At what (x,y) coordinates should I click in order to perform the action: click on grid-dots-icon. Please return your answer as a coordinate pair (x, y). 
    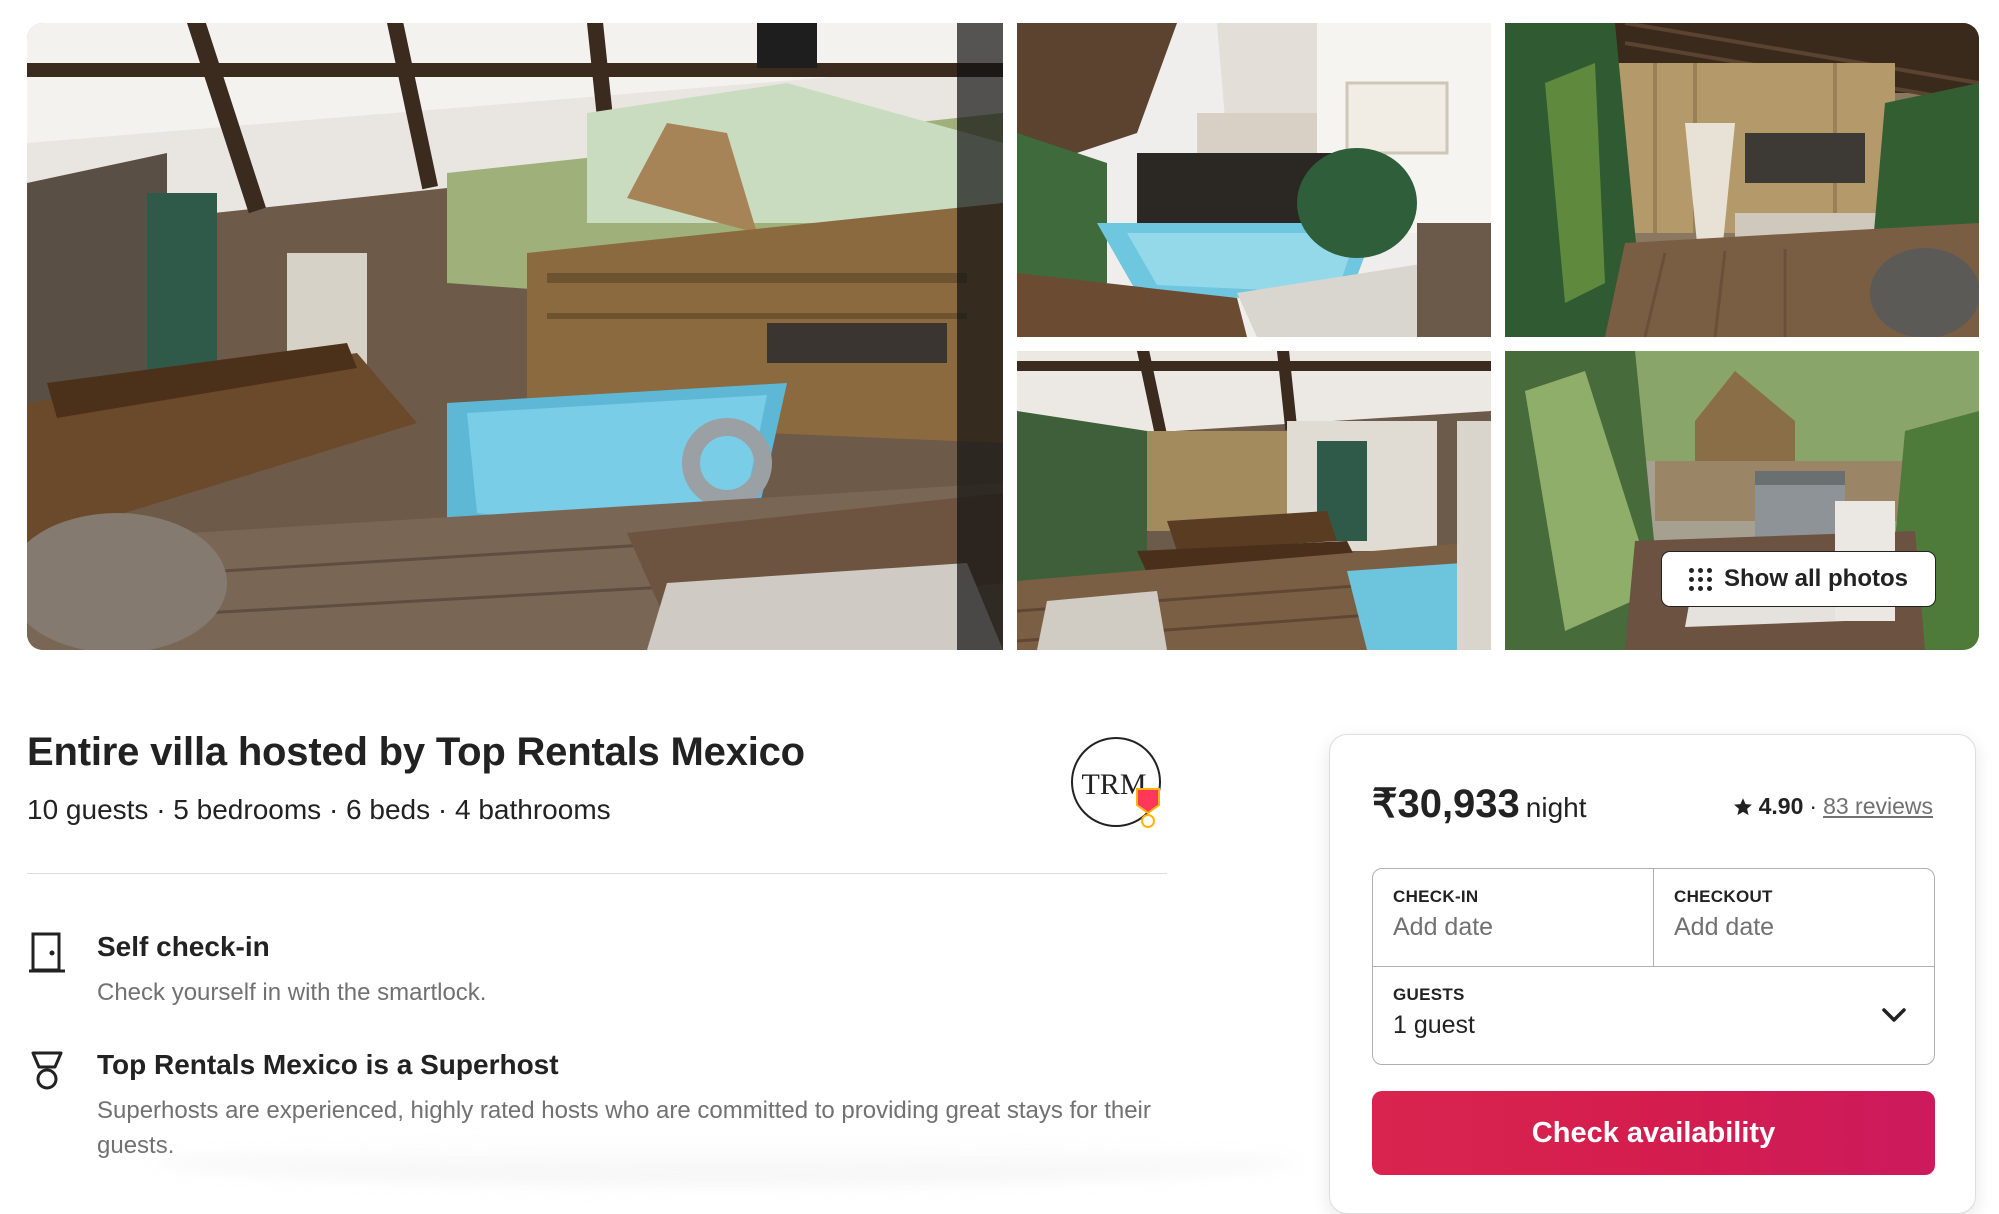
    Looking at the image, I should click on (1700, 579).